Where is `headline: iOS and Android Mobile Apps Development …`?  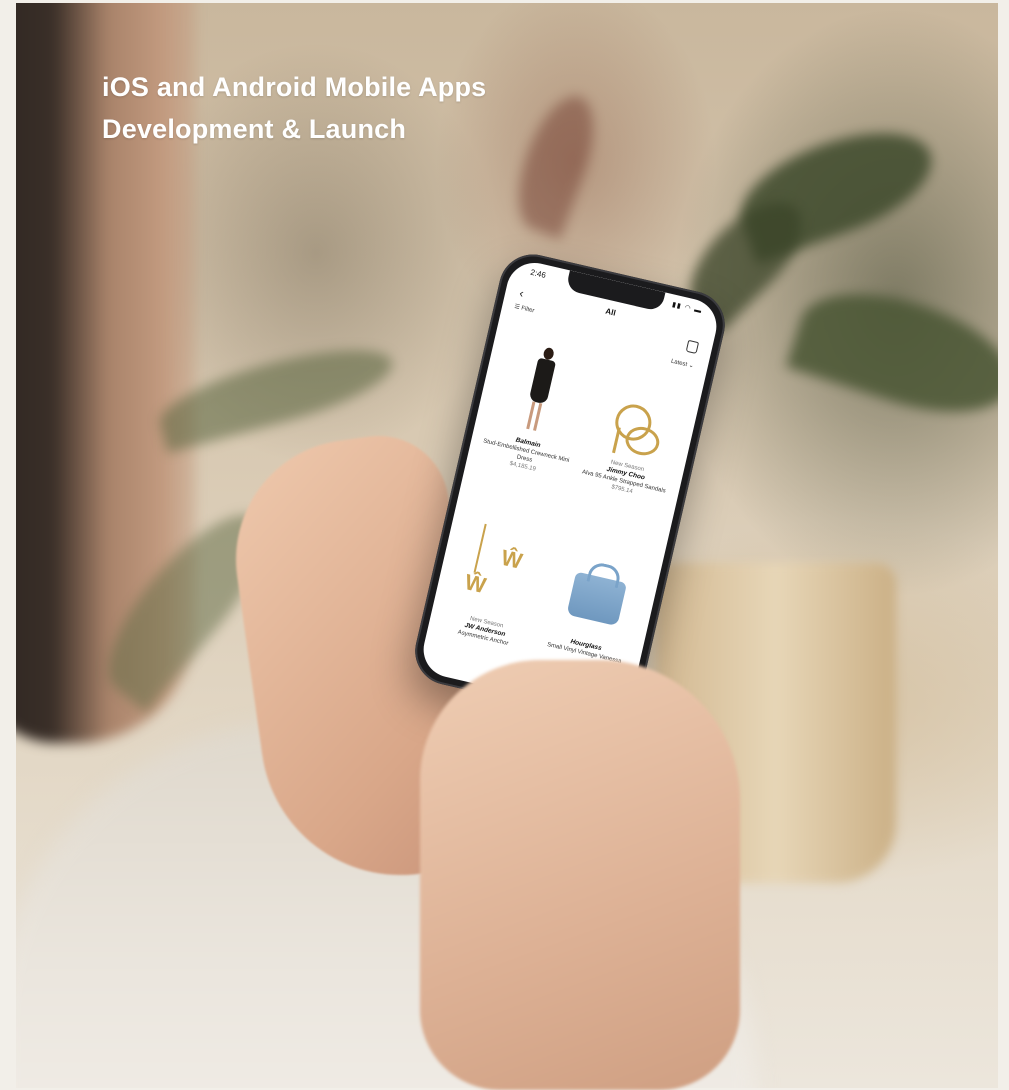 headline: iOS and Android Mobile Apps Development … is located at coordinates (294, 108).